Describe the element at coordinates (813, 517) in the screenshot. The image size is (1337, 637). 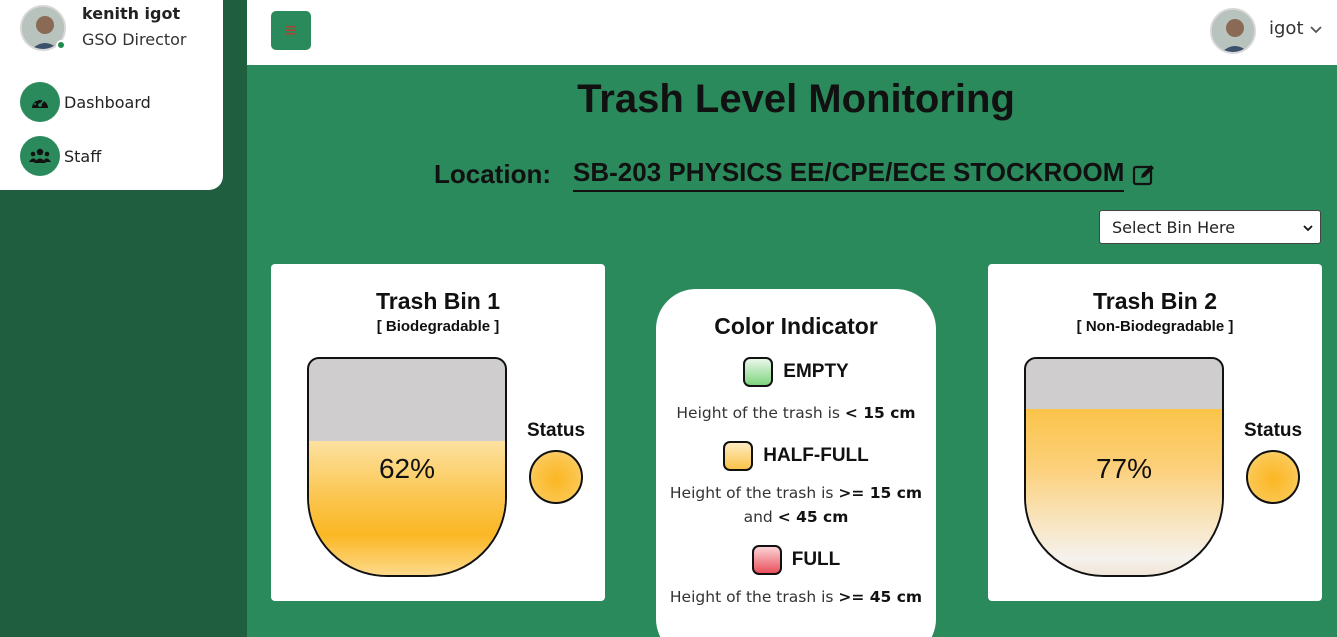
I see `legend-desc-value: < 45 cm` at that location.